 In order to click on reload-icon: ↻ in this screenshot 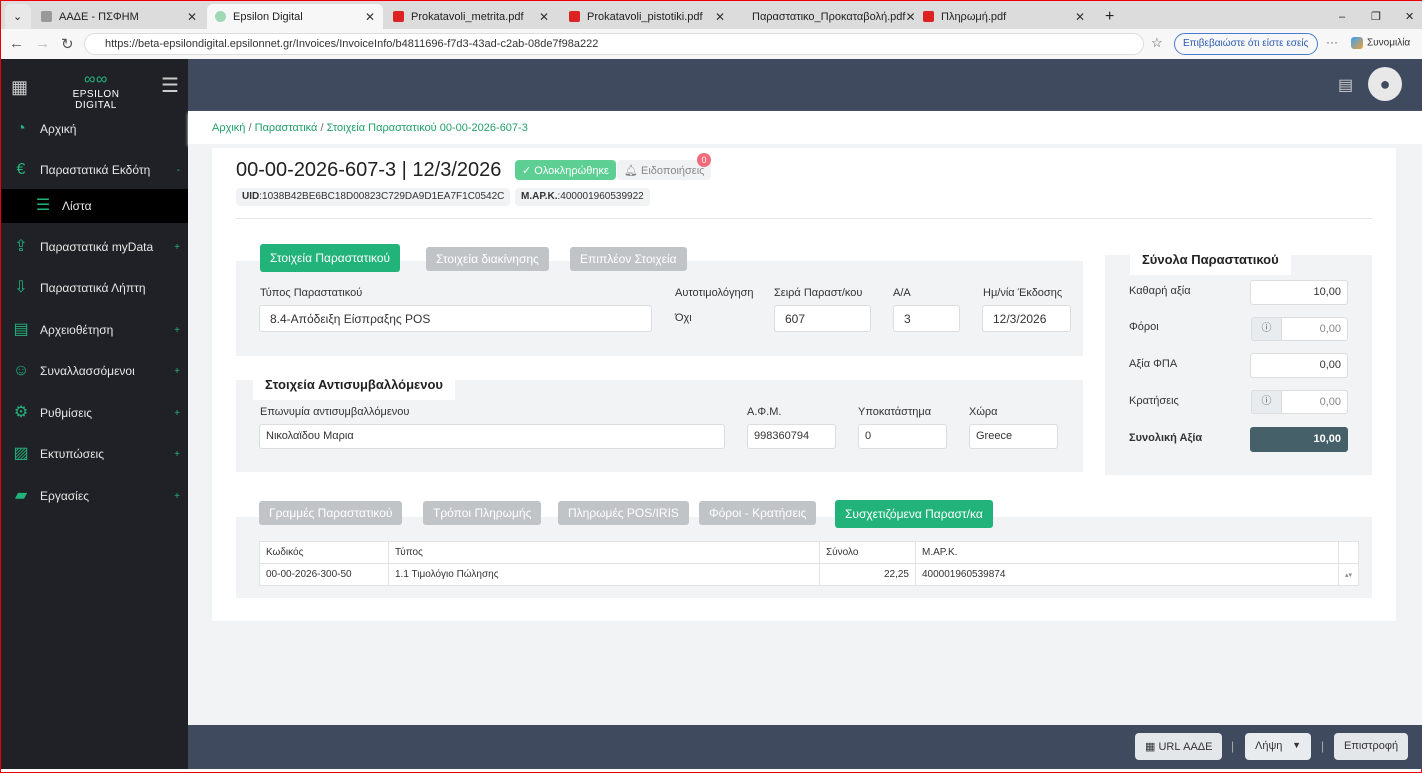, I will do `click(67, 44)`.